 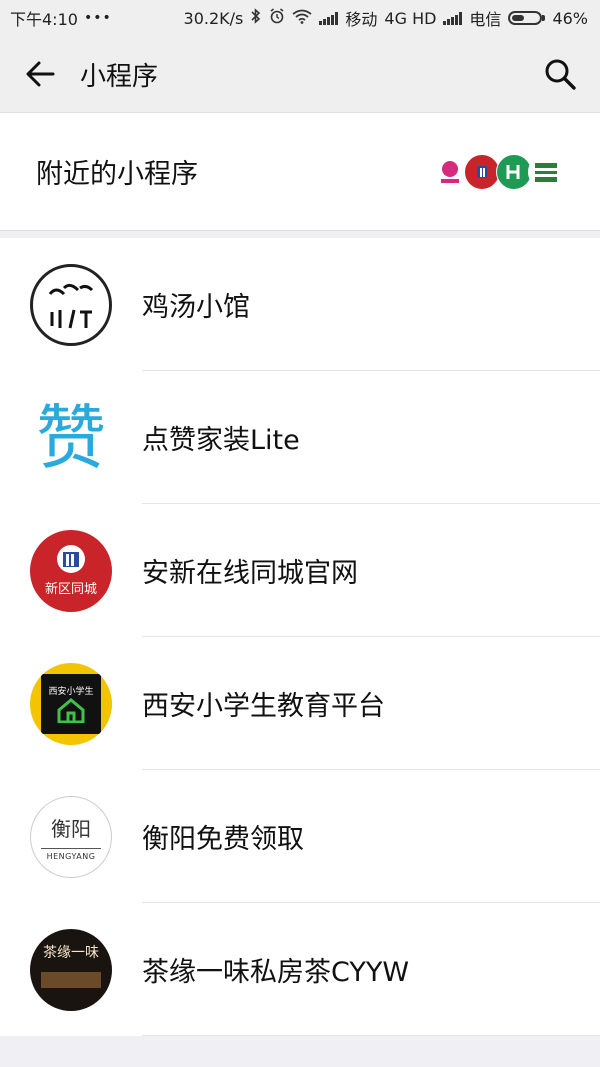 What do you see at coordinates (329, 18) in the screenshot?
I see `signal-icon` at bounding box center [329, 18].